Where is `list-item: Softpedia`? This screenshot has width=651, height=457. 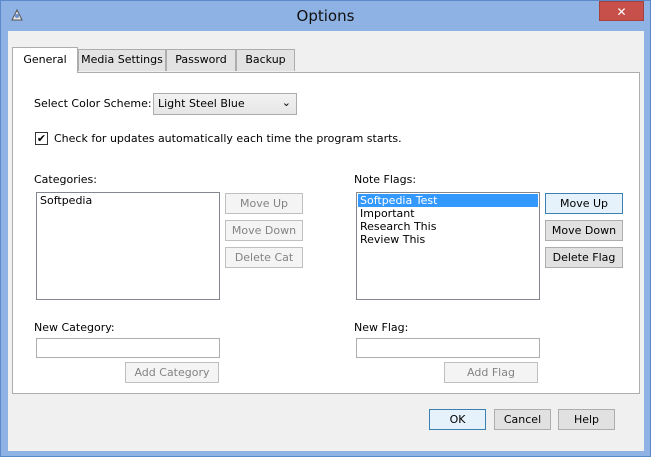 list-item: Softpedia is located at coordinates (128, 200).